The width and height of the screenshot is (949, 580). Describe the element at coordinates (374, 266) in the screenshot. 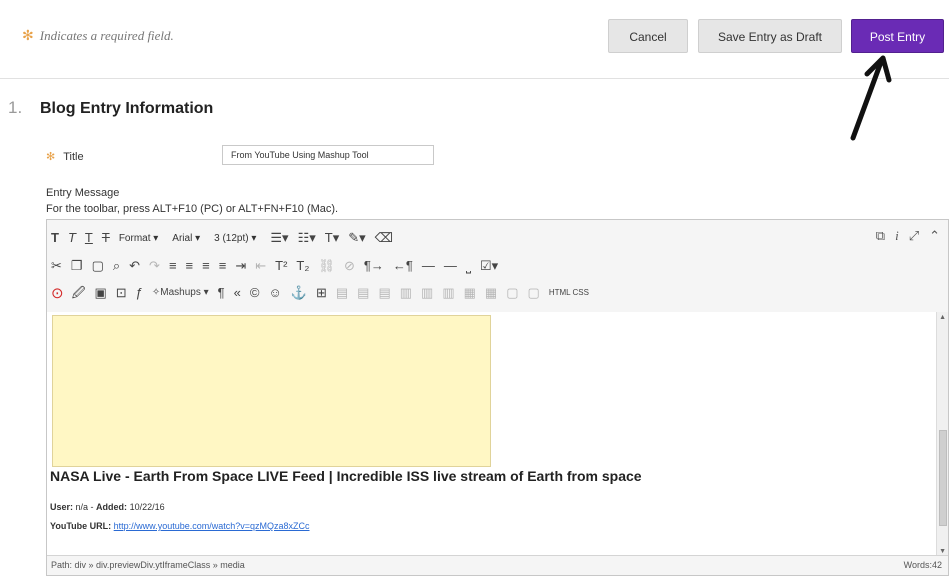

I see `ltr-icon: ¶→` at that location.